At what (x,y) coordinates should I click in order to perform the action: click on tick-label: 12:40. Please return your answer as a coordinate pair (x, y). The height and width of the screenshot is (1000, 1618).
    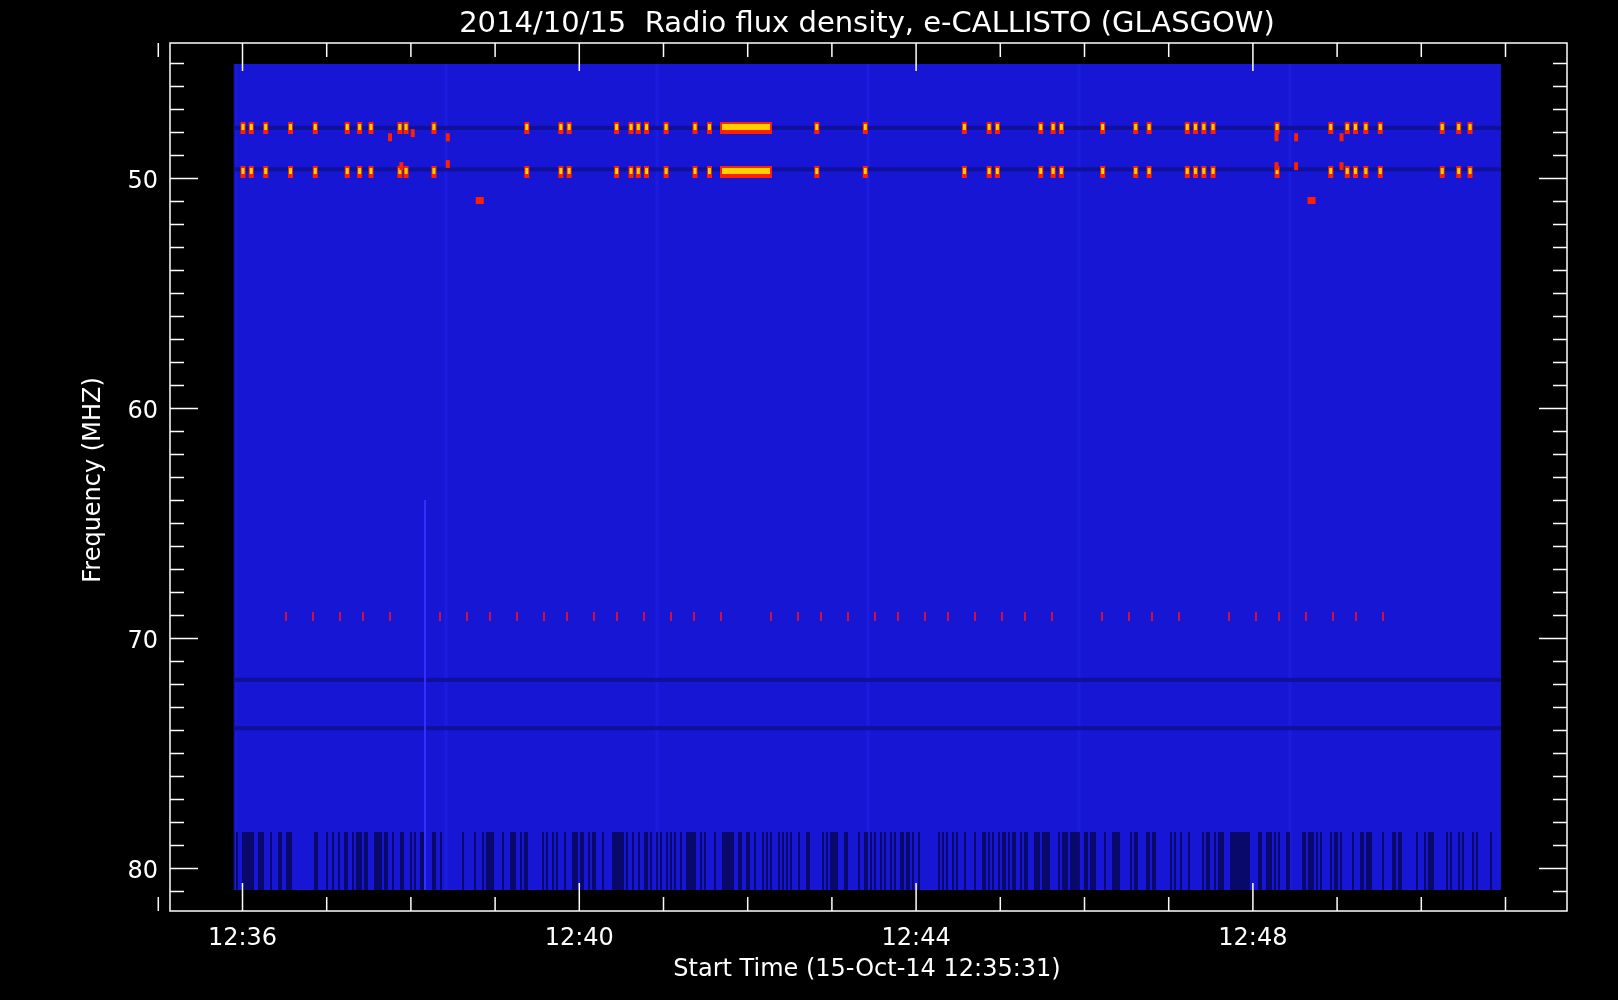
    Looking at the image, I should click on (579, 937).